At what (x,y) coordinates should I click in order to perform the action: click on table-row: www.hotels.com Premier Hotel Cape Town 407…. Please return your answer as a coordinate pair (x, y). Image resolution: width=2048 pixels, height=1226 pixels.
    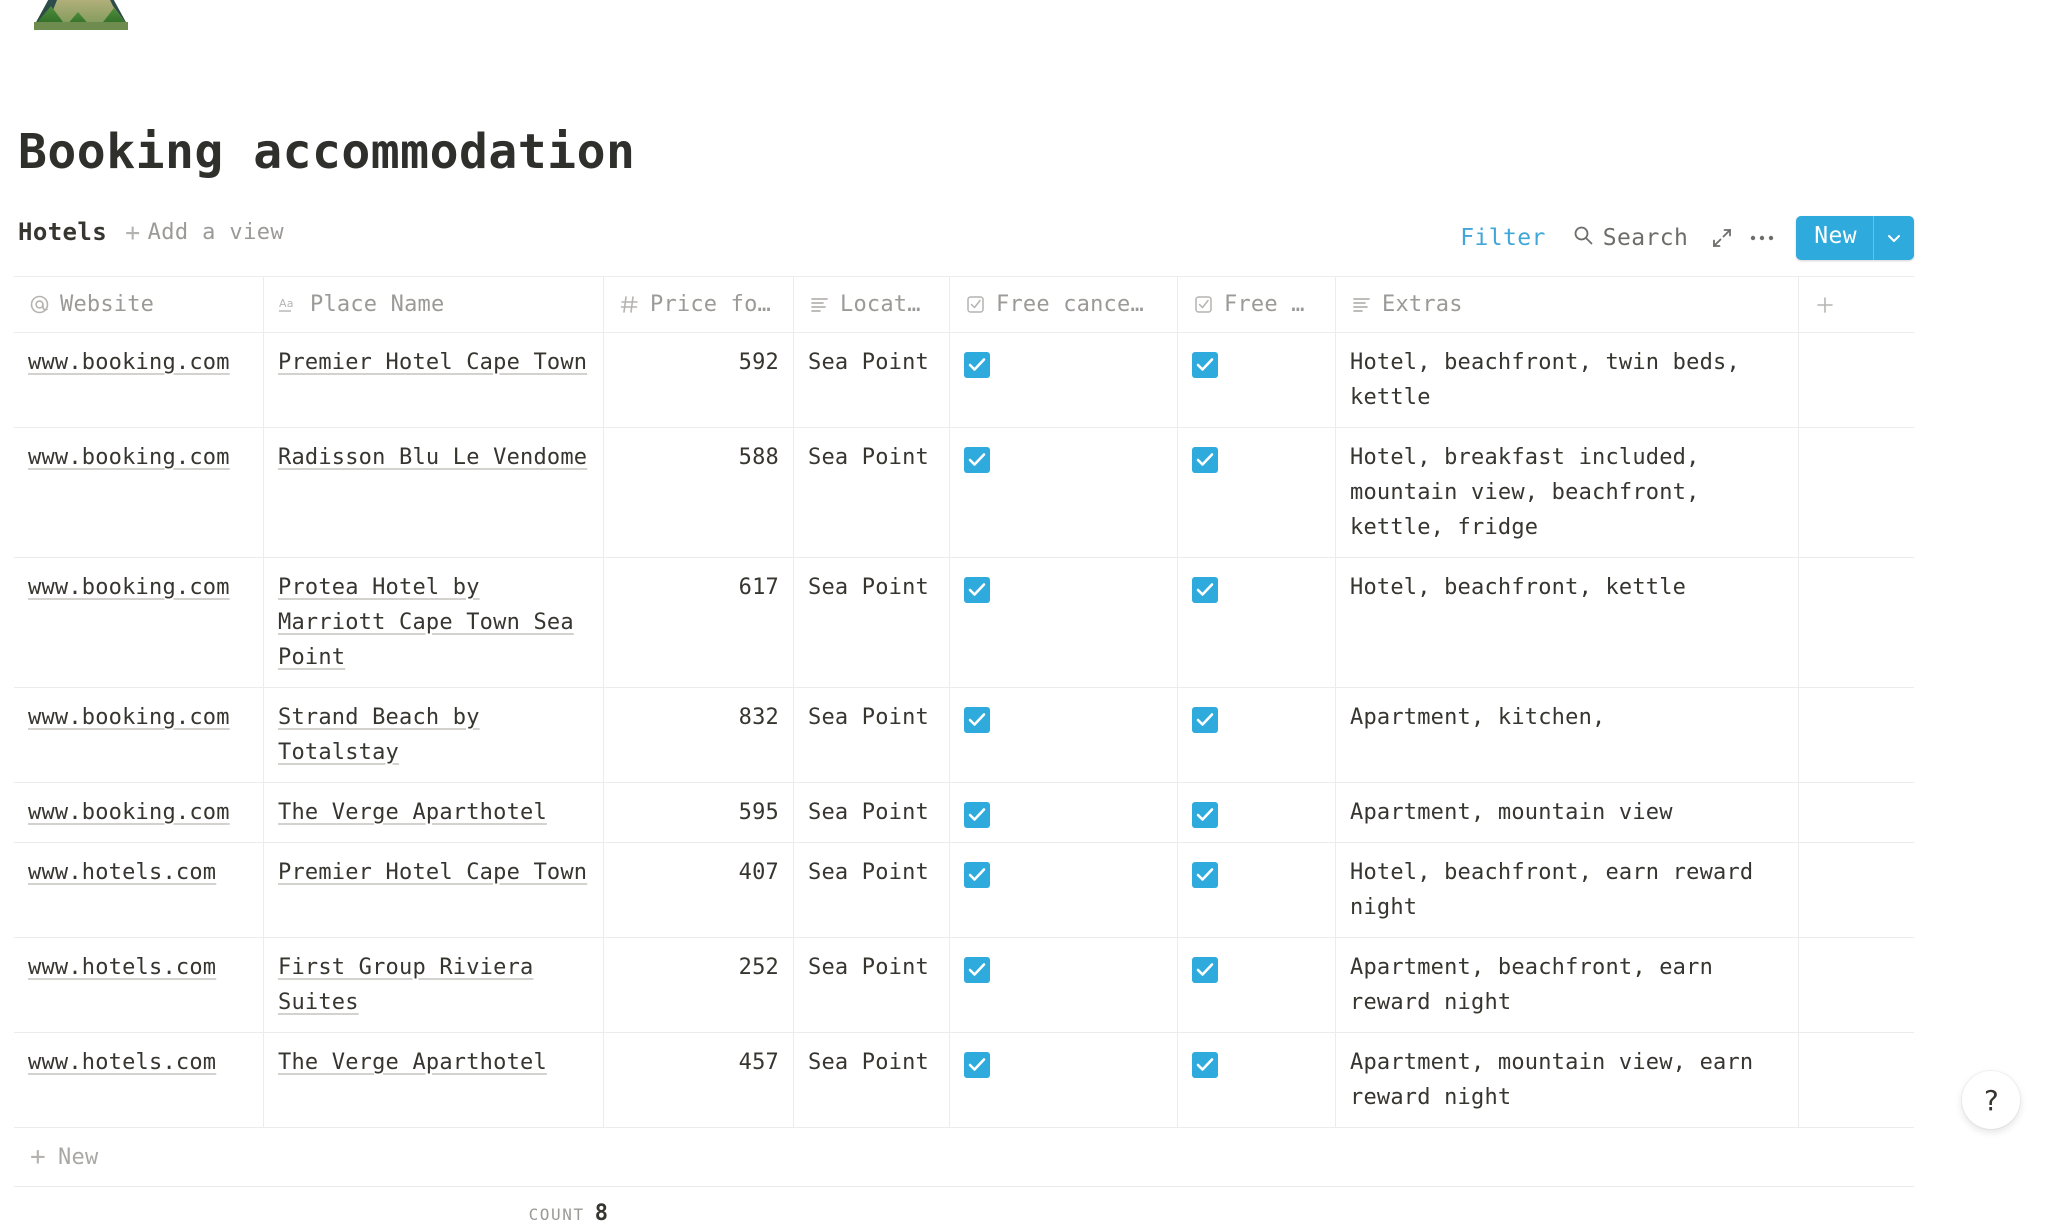
    Looking at the image, I should click on (964, 890).